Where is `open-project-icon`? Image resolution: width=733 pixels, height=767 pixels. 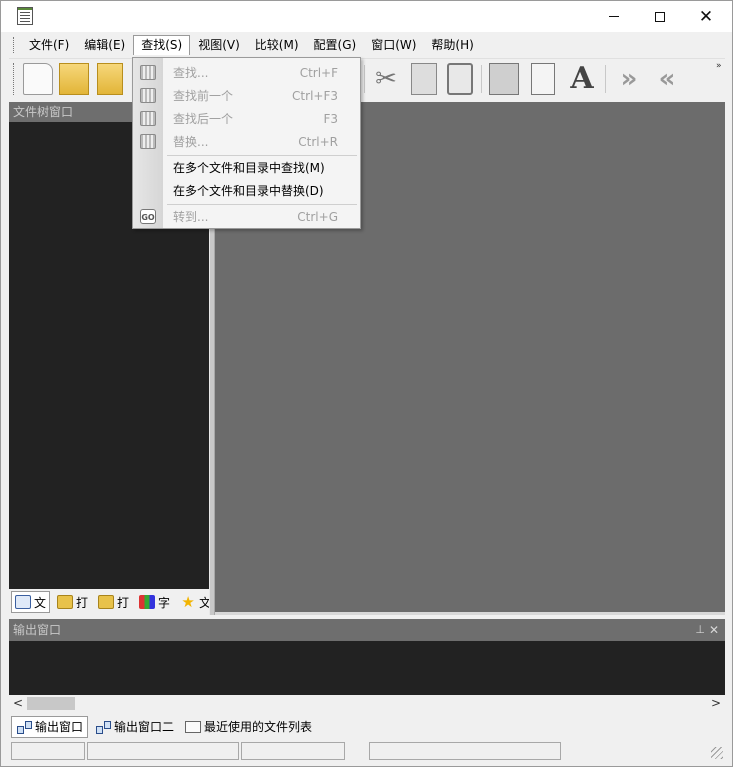 open-project-icon is located at coordinates (110, 79).